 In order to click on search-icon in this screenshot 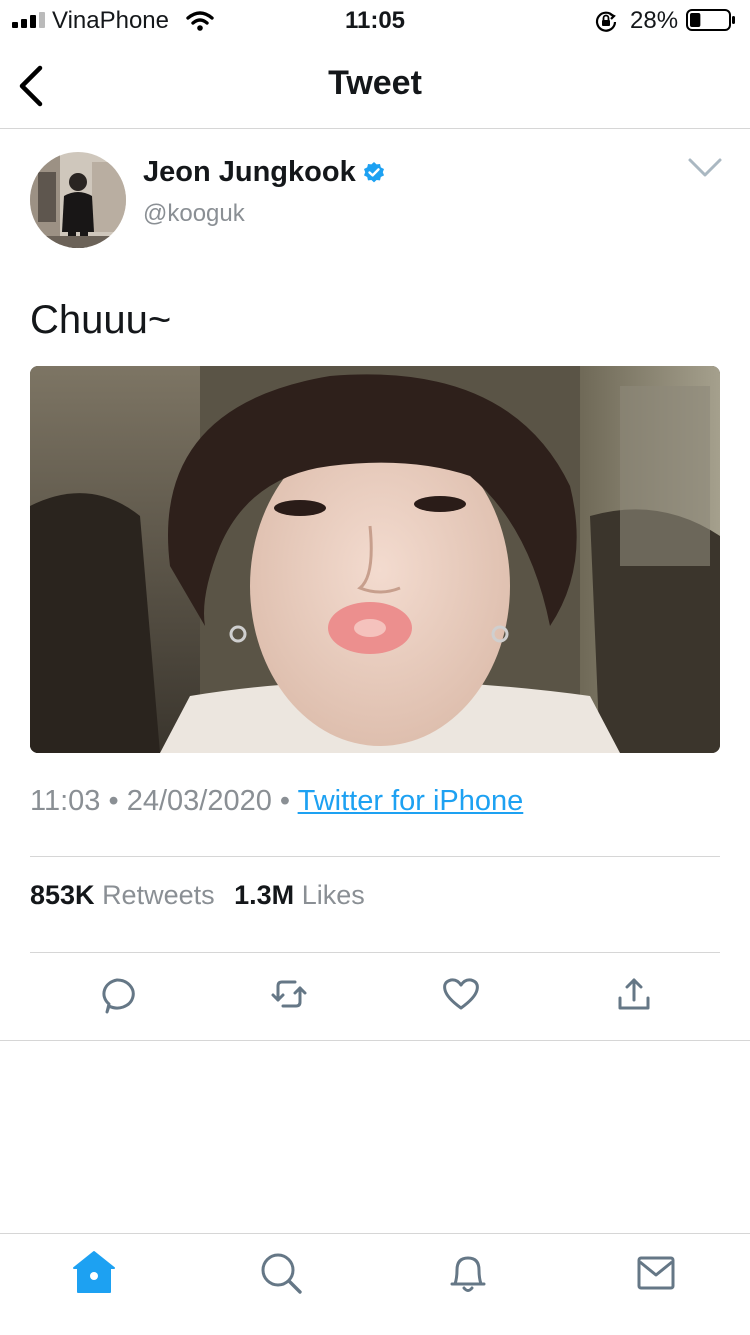, I will do `click(281, 1273)`.